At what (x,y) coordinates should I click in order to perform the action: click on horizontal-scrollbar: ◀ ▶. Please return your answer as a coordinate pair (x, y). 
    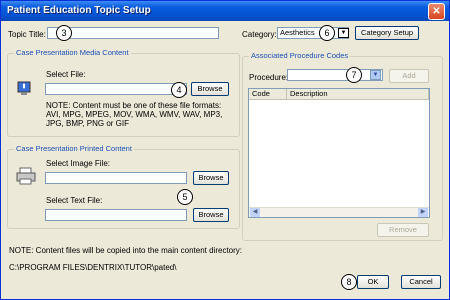
    Looking at the image, I should click on (339, 212).